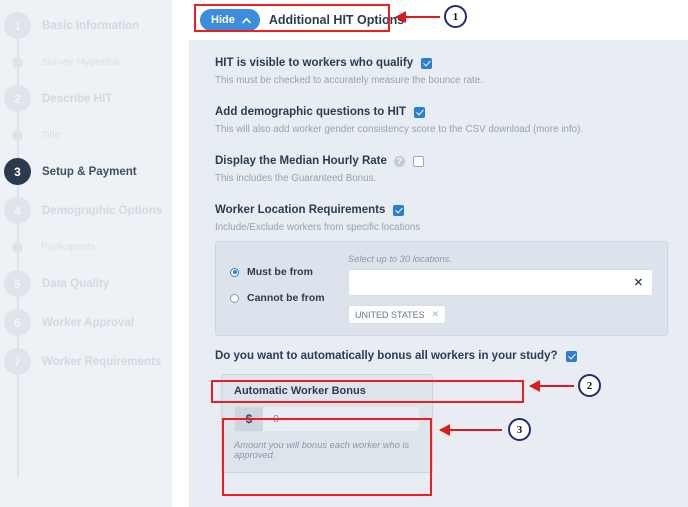  Describe the element at coordinates (17, 171) in the screenshot. I see `step-number-badge: 3` at that location.